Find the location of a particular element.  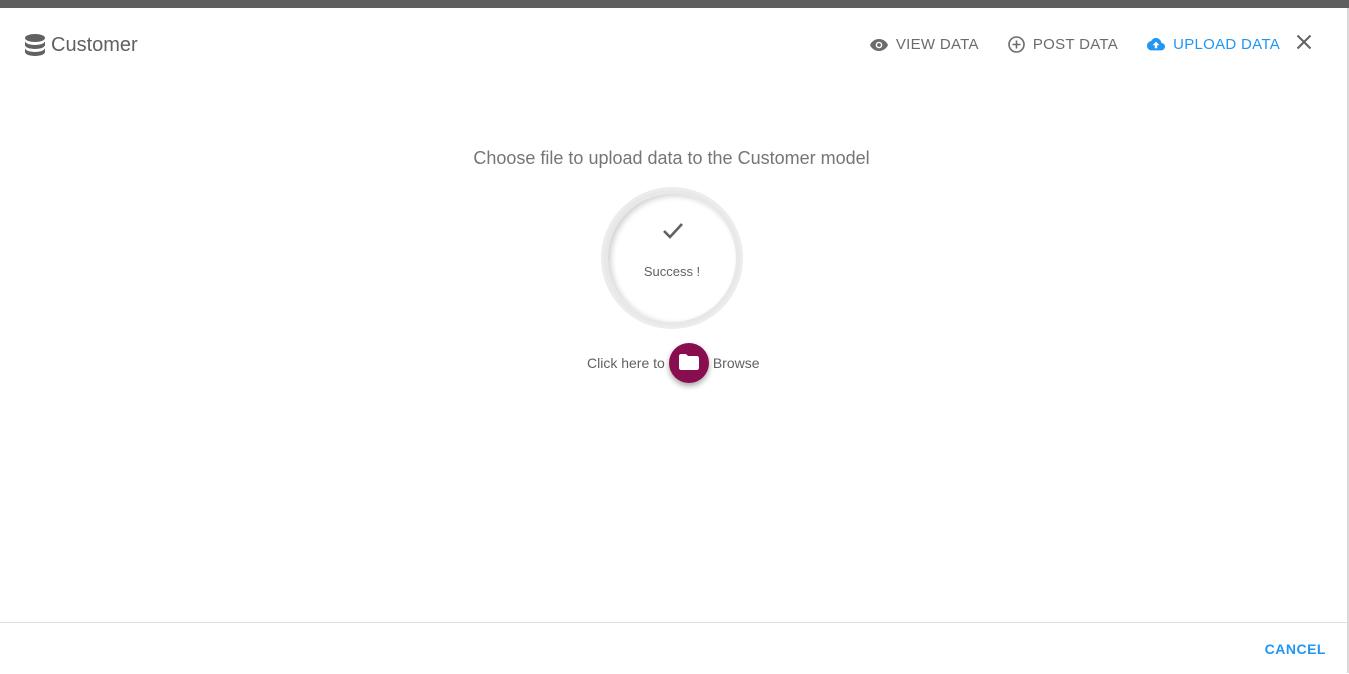

cloud-upload-icon is located at coordinates (1160, 44).